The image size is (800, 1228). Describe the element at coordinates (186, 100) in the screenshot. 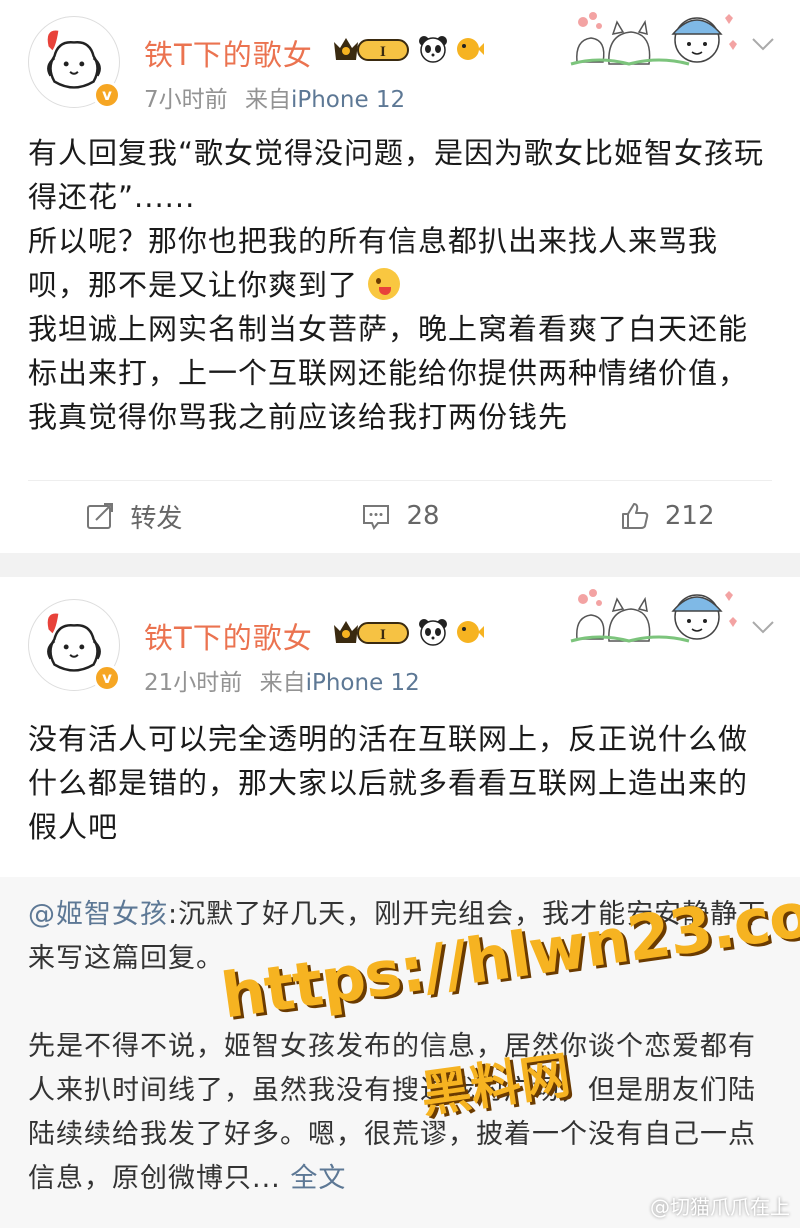

I see `post-time: 7小时前` at that location.